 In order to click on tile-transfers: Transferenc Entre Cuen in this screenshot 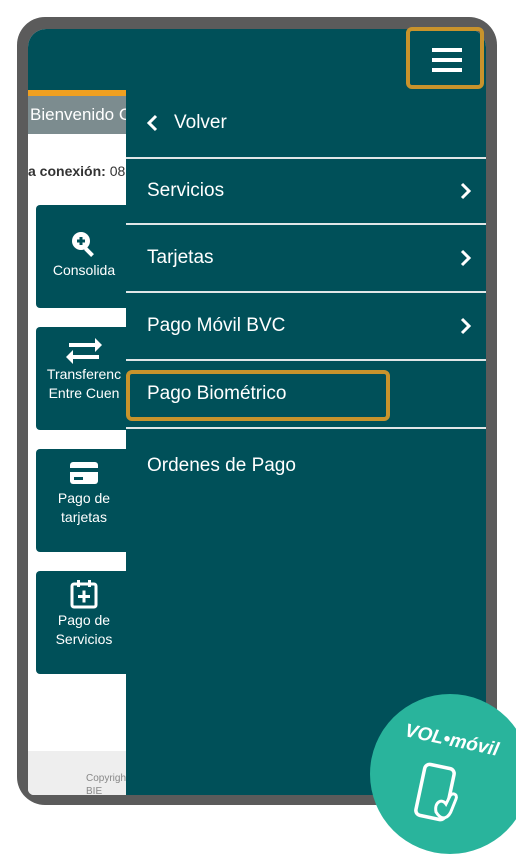, I will do `click(84, 378)`.